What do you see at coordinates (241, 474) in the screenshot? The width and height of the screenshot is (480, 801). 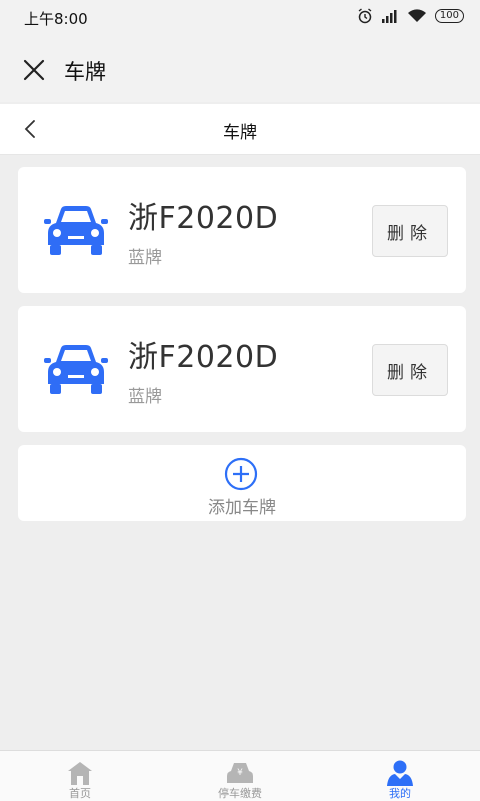 I see `add-circle-icon` at bounding box center [241, 474].